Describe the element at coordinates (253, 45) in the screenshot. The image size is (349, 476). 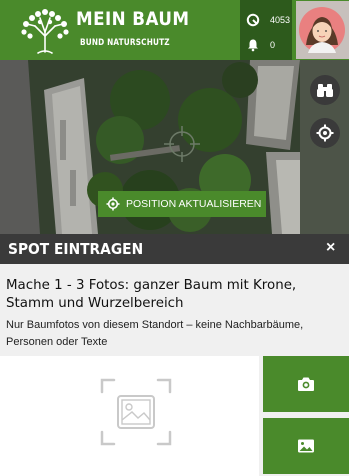
I see `bell-icon` at that location.